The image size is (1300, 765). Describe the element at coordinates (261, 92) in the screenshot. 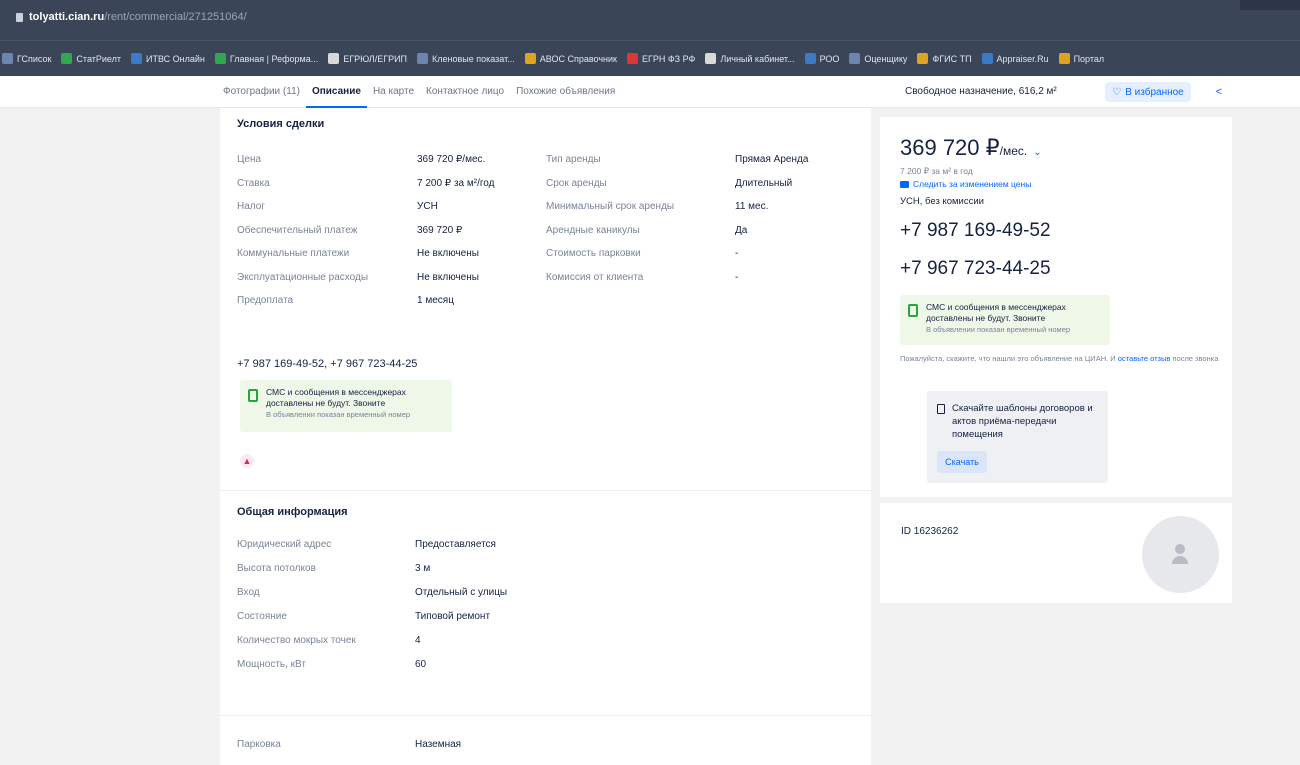

I see `tab-0: Фотографии (11)` at that location.